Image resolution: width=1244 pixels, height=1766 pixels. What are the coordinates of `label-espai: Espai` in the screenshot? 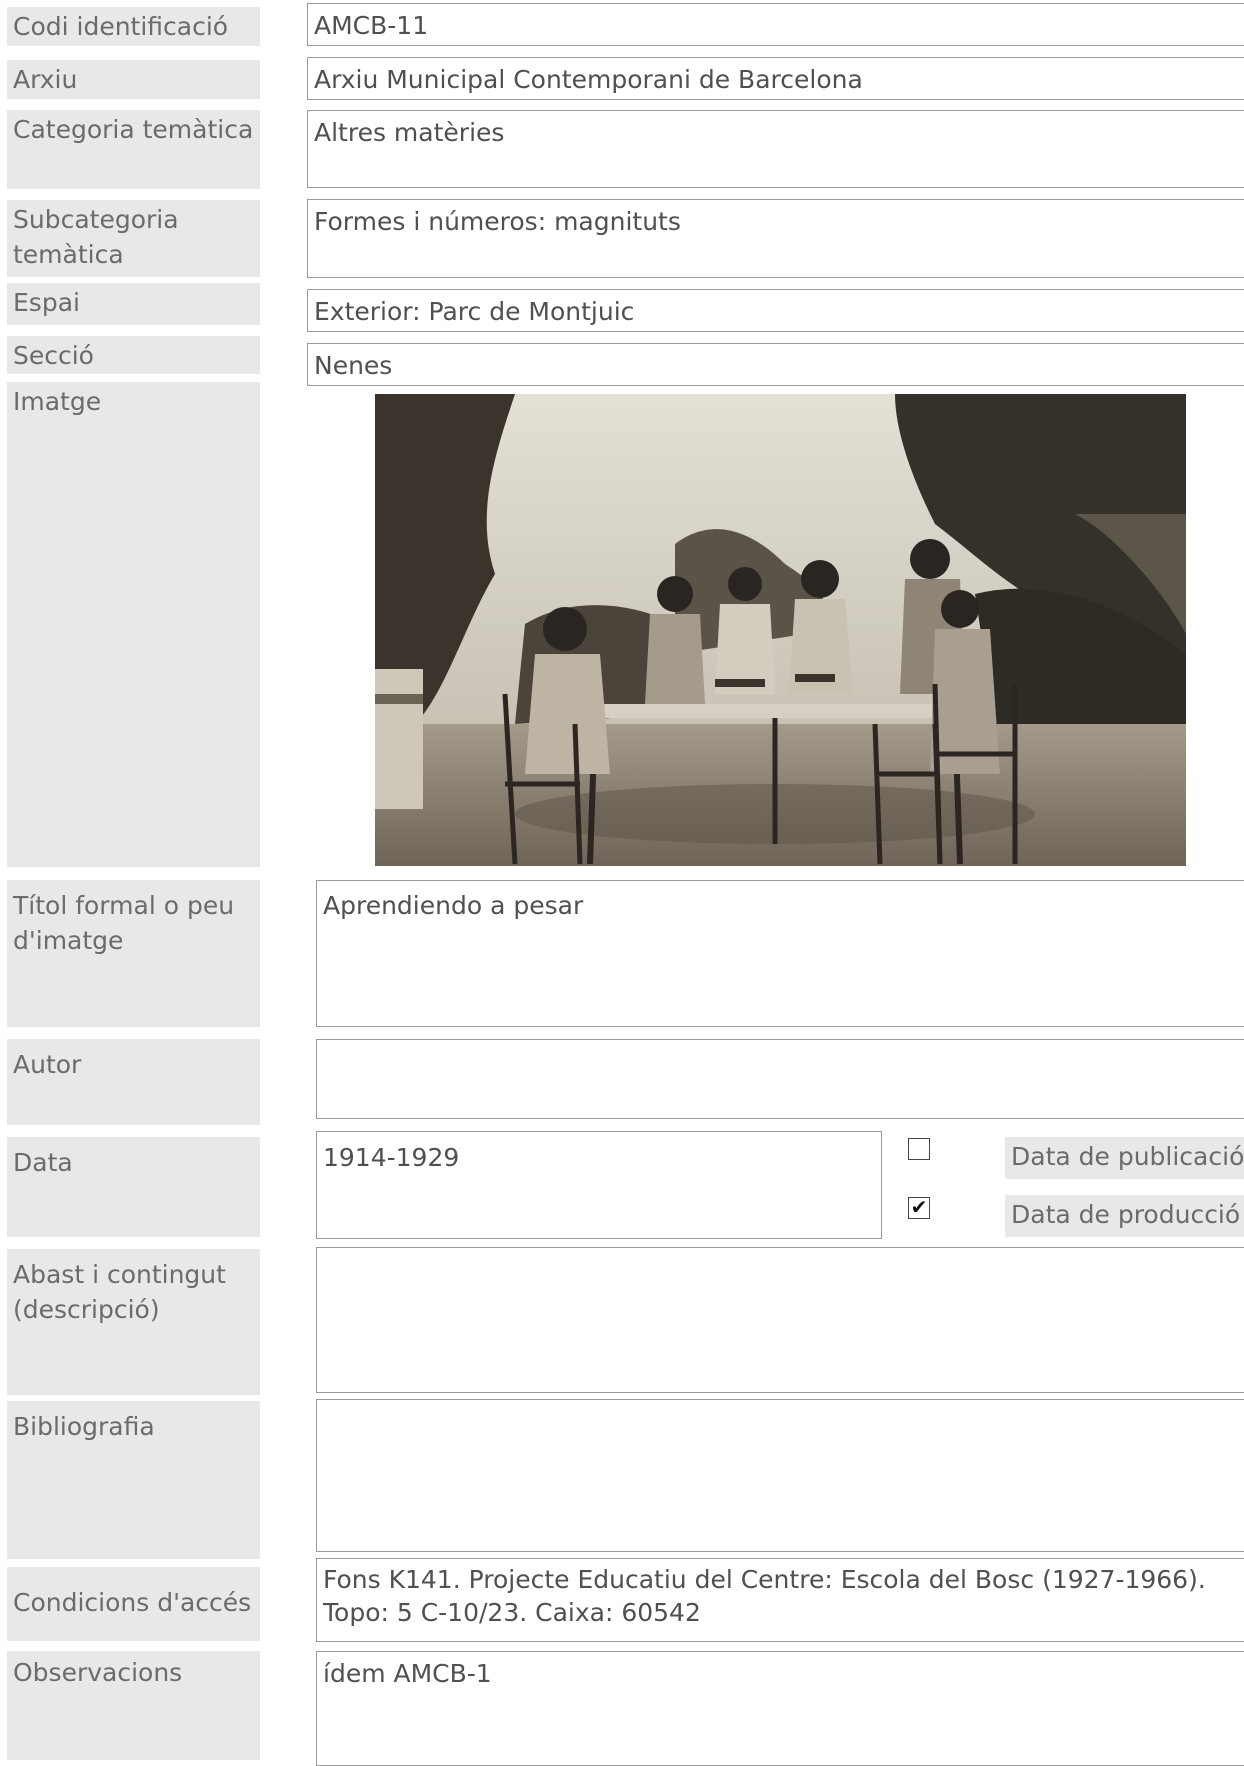 It's located at (133, 304).